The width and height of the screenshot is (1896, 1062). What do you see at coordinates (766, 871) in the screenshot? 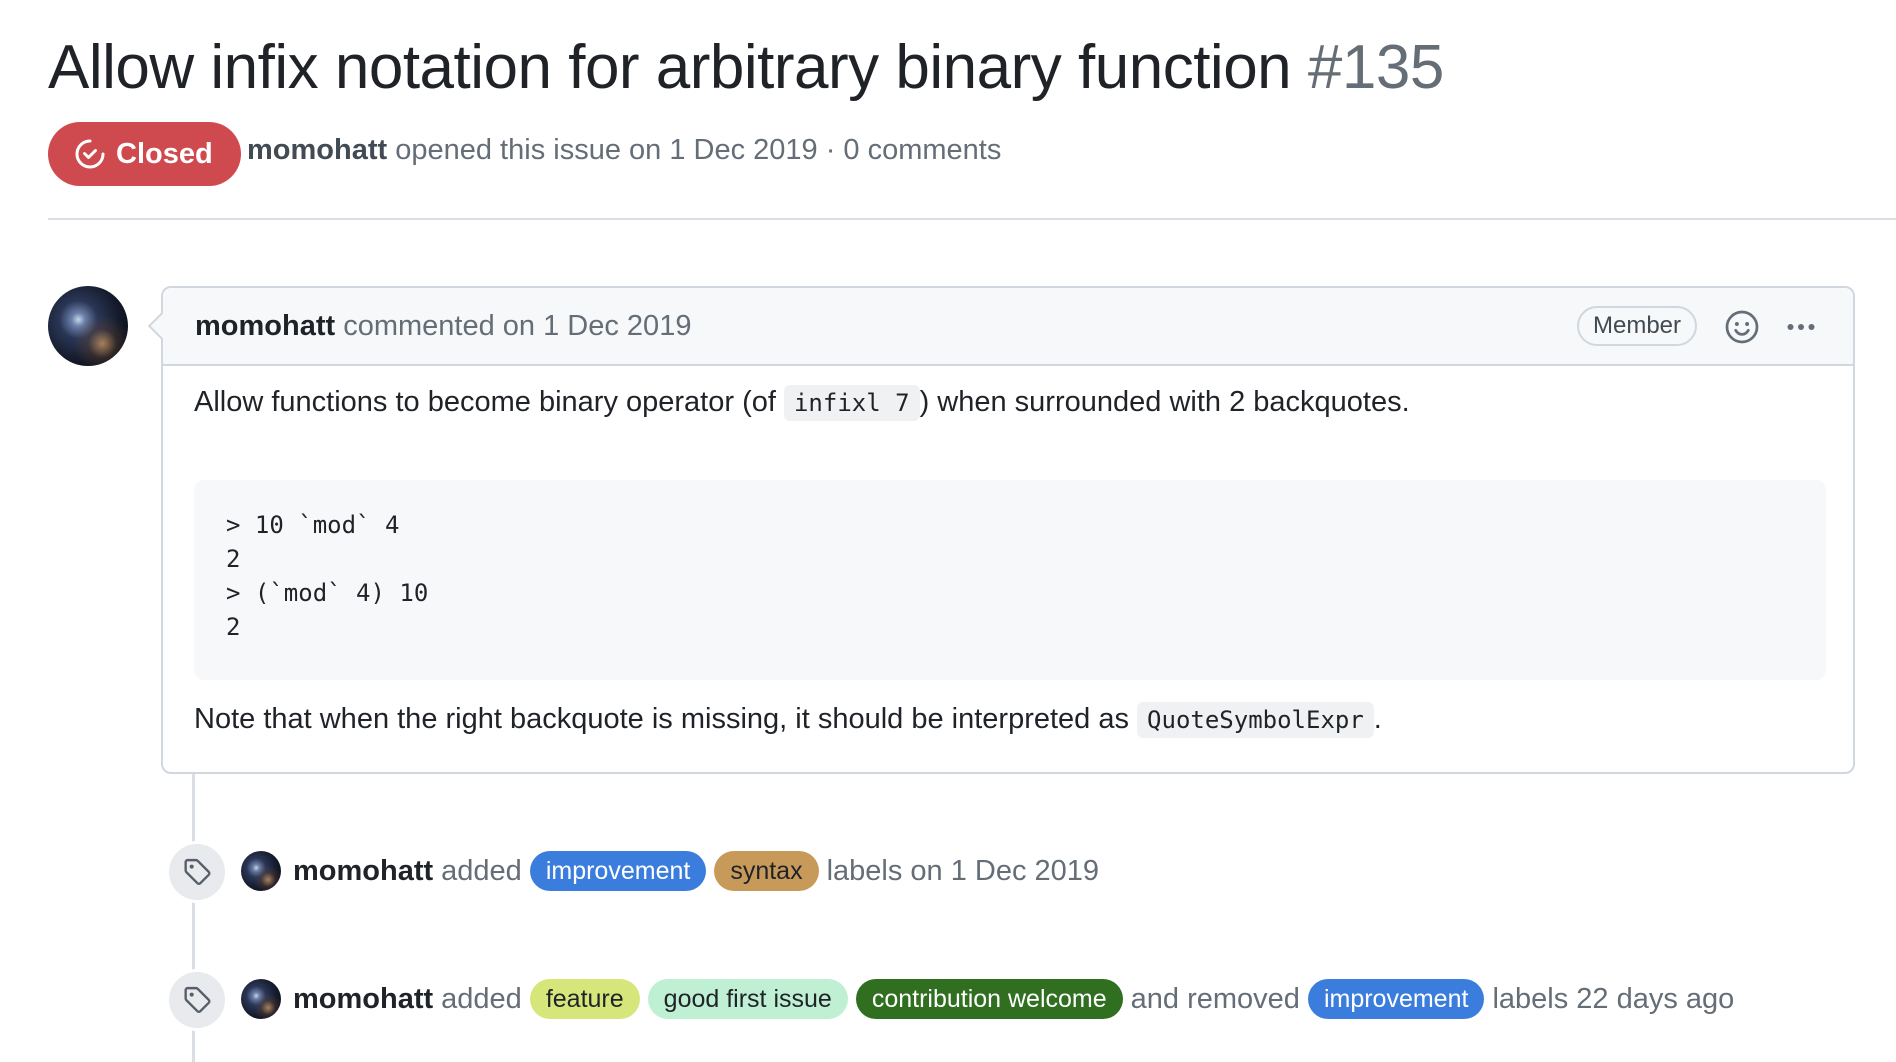
I see `label-syntax: syntax` at bounding box center [766, 871].